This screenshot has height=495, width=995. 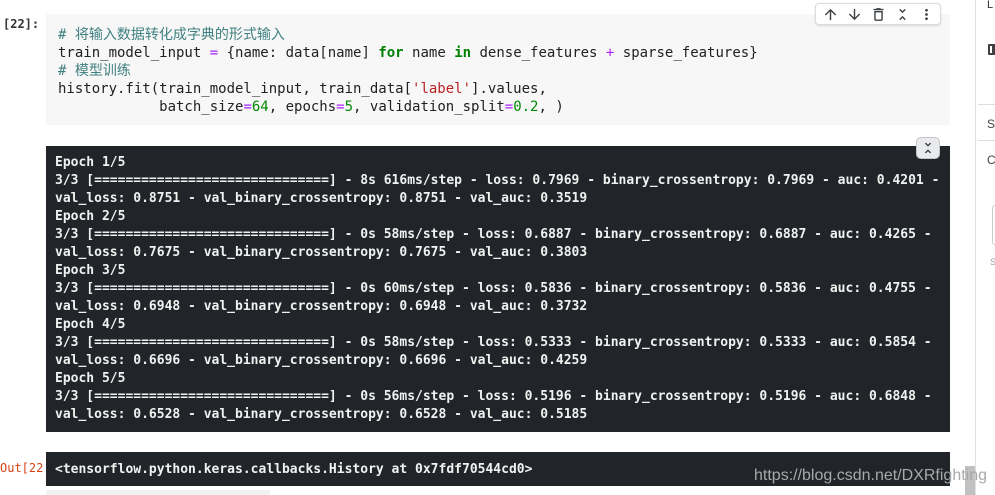 I want to click on code-token-plain: ].values,, so click(x=509, y=89).